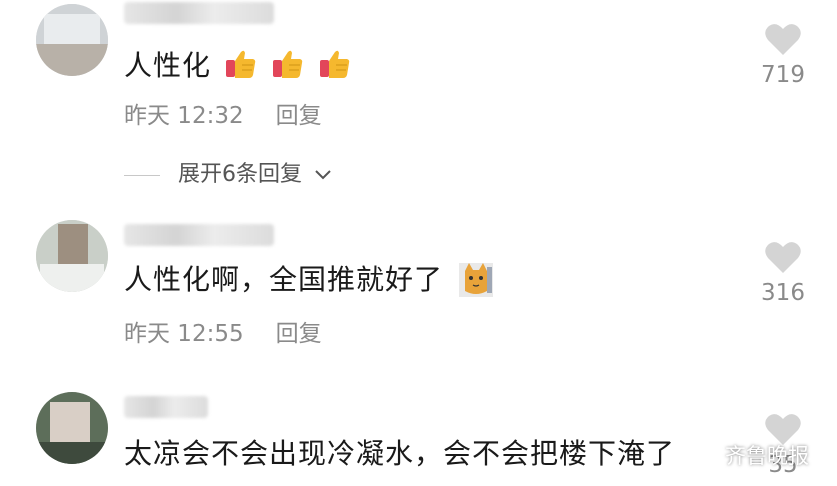  What do you see at coordinates (284, 279) in the screenshot?
I see `comment-body: 人性化啊，全国推就好了` at bounding box center [284, 279].